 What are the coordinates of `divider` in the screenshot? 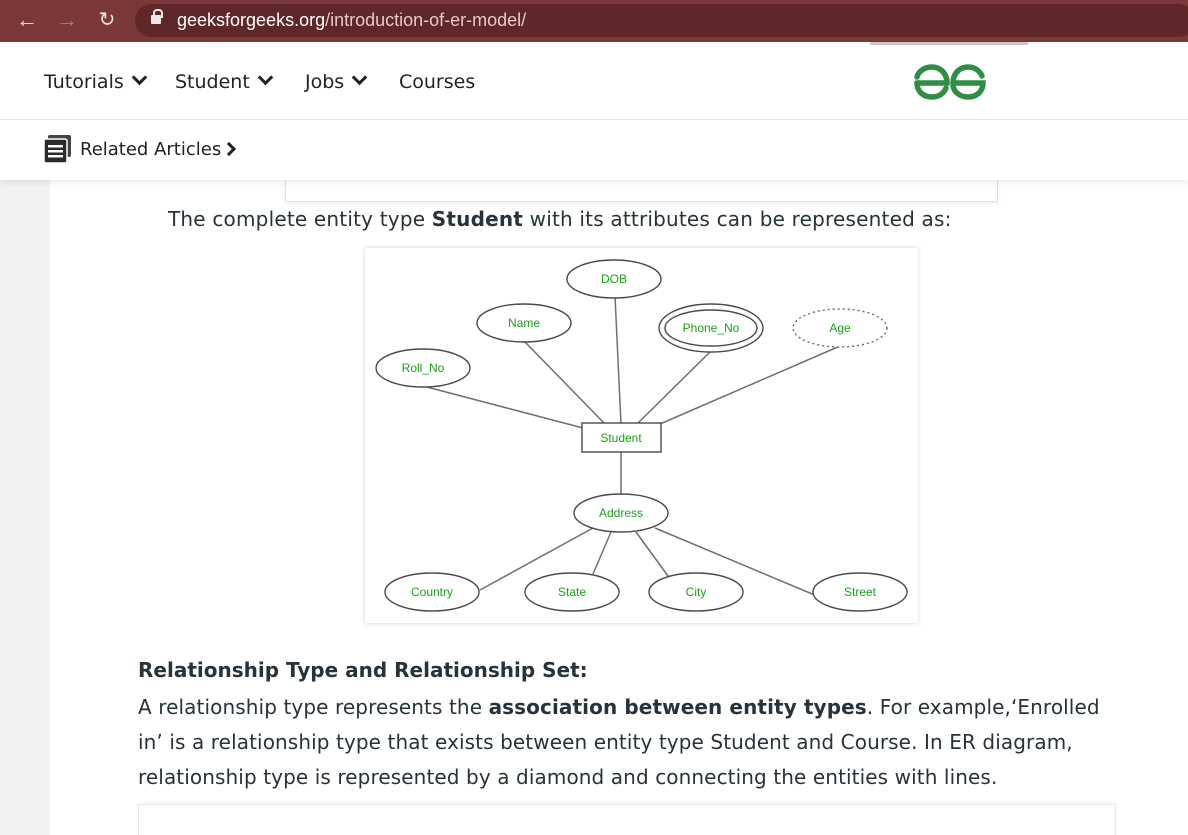 It's located at (949, 43).